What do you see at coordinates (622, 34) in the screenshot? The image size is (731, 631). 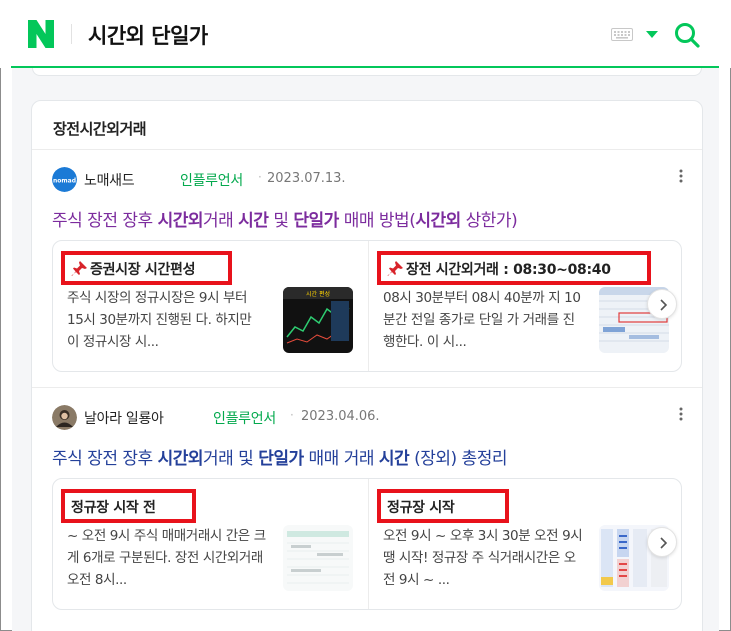 I see `keyboard-icon` at bounding box center [622, 34].